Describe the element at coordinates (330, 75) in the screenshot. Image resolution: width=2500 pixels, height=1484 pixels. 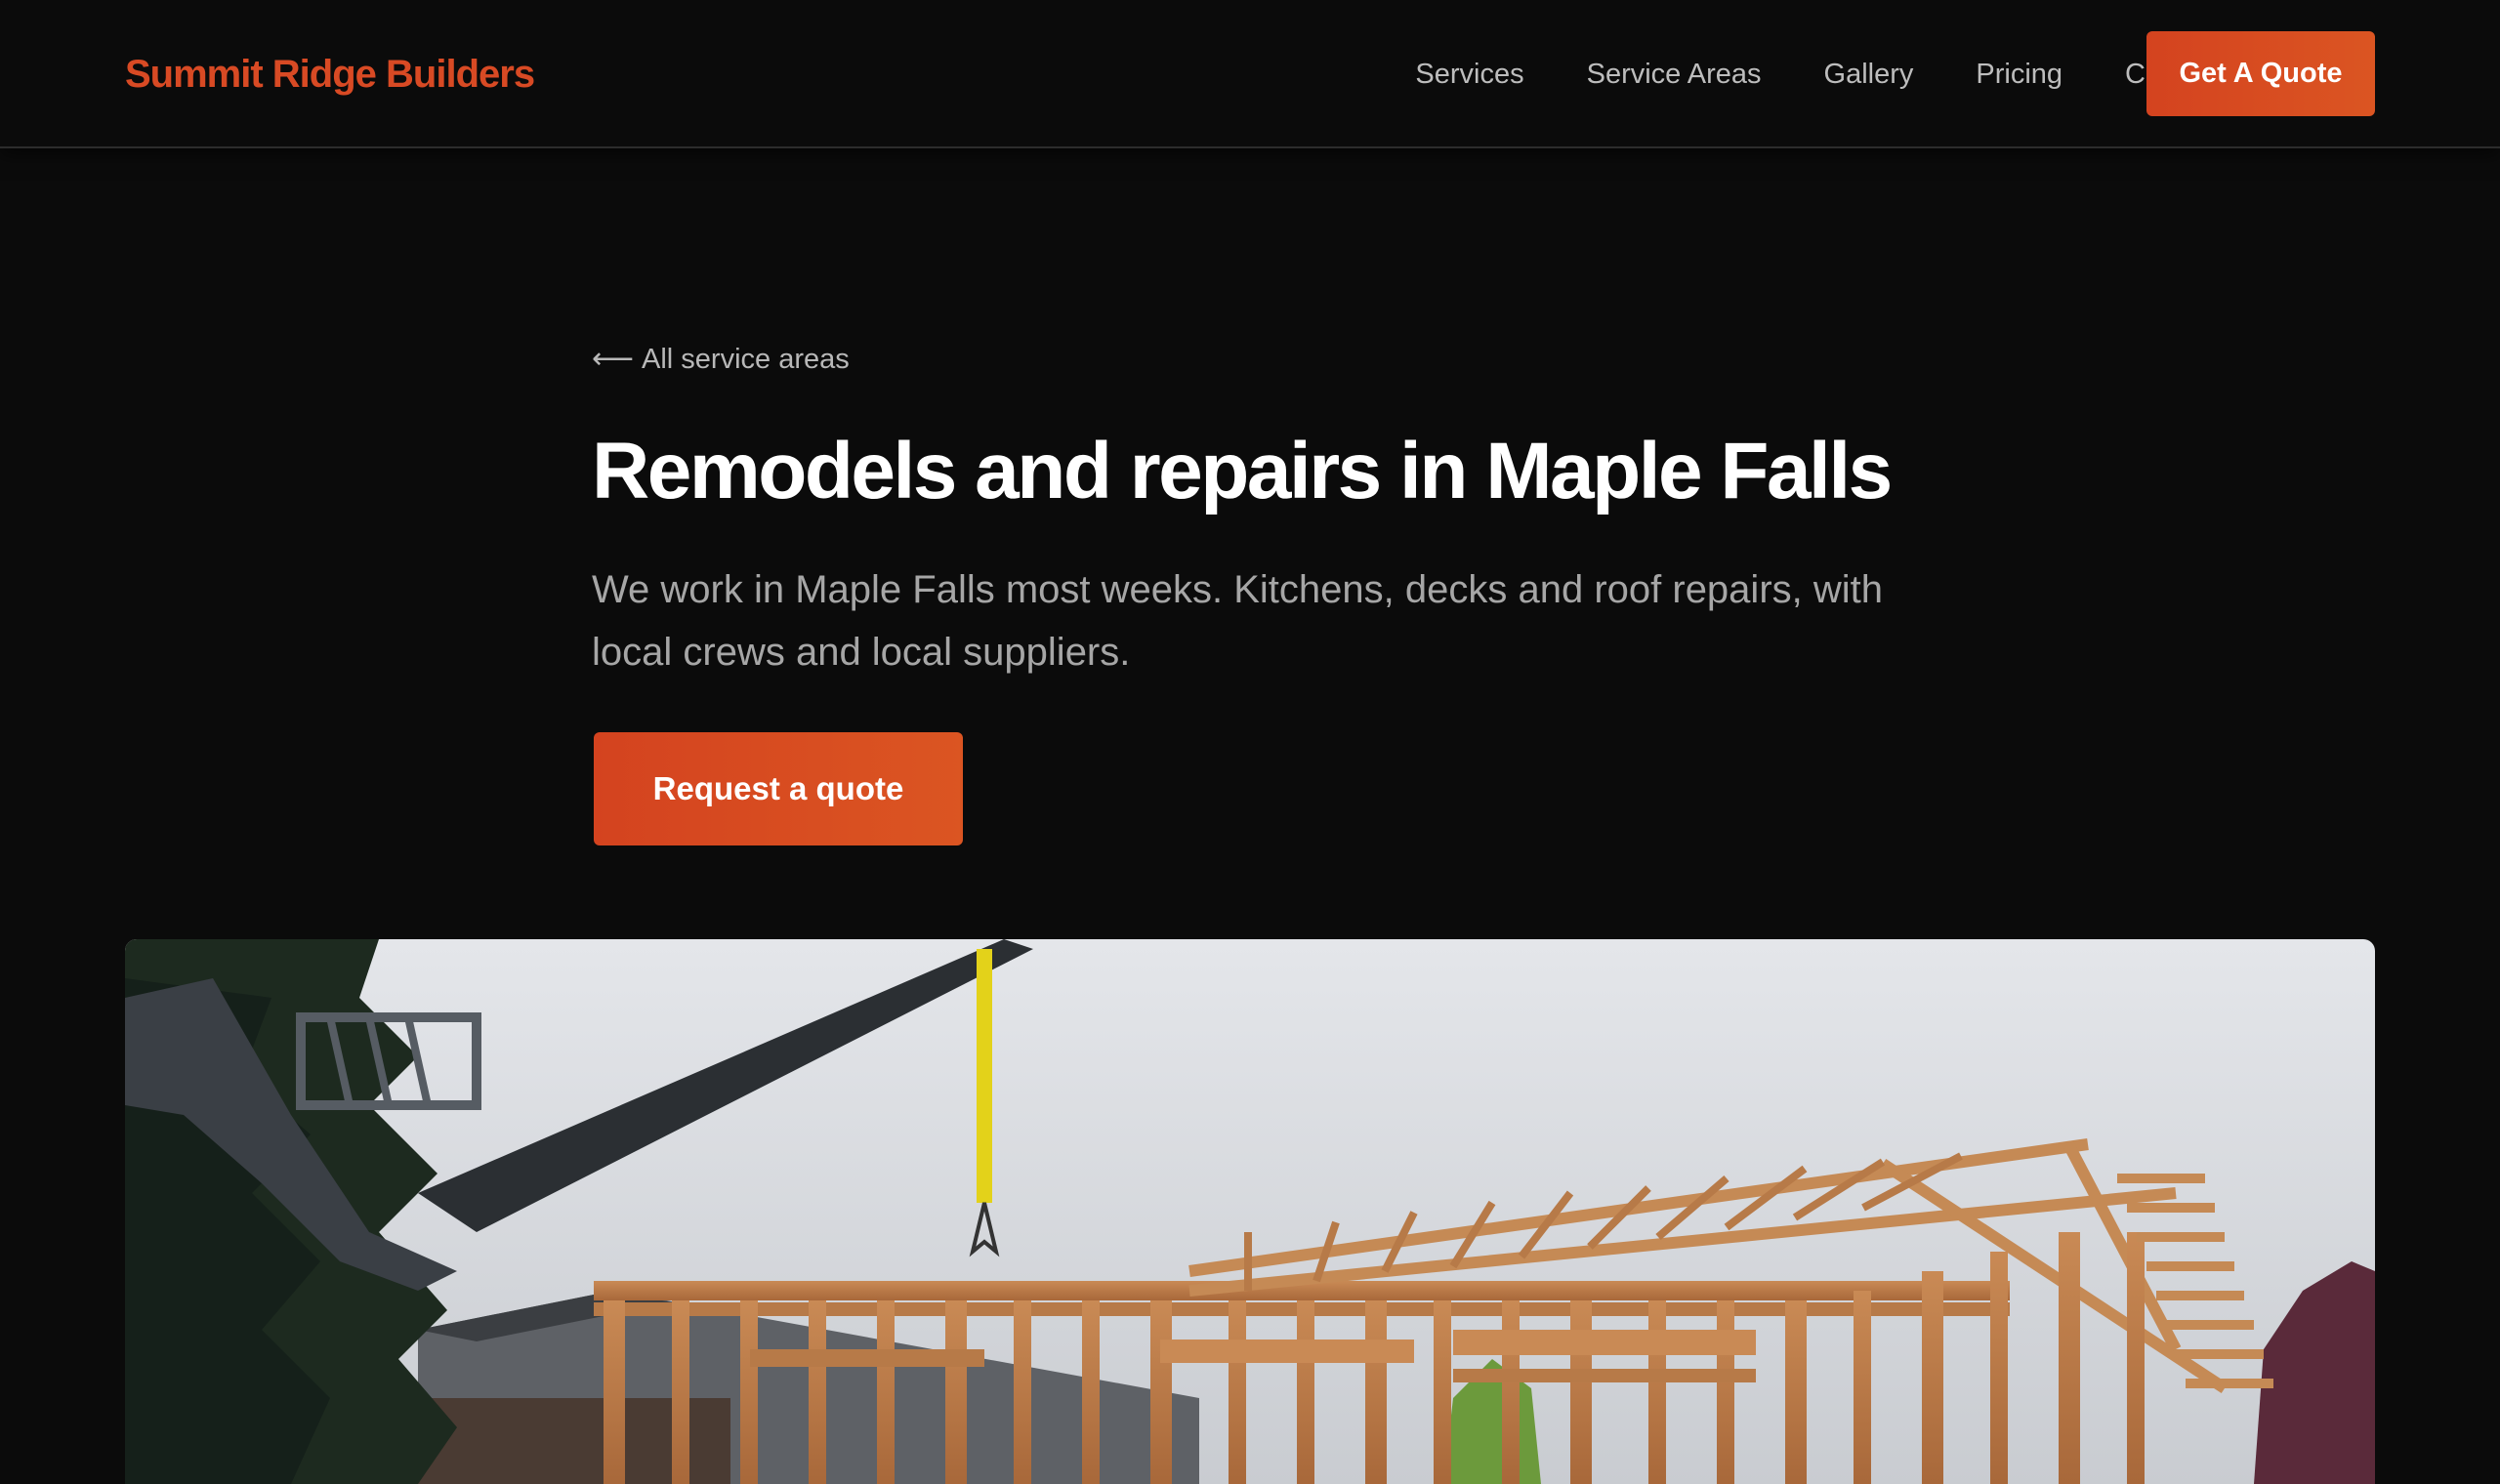
I see `brand-logo-link: Summit Ridge Builders` at that location.